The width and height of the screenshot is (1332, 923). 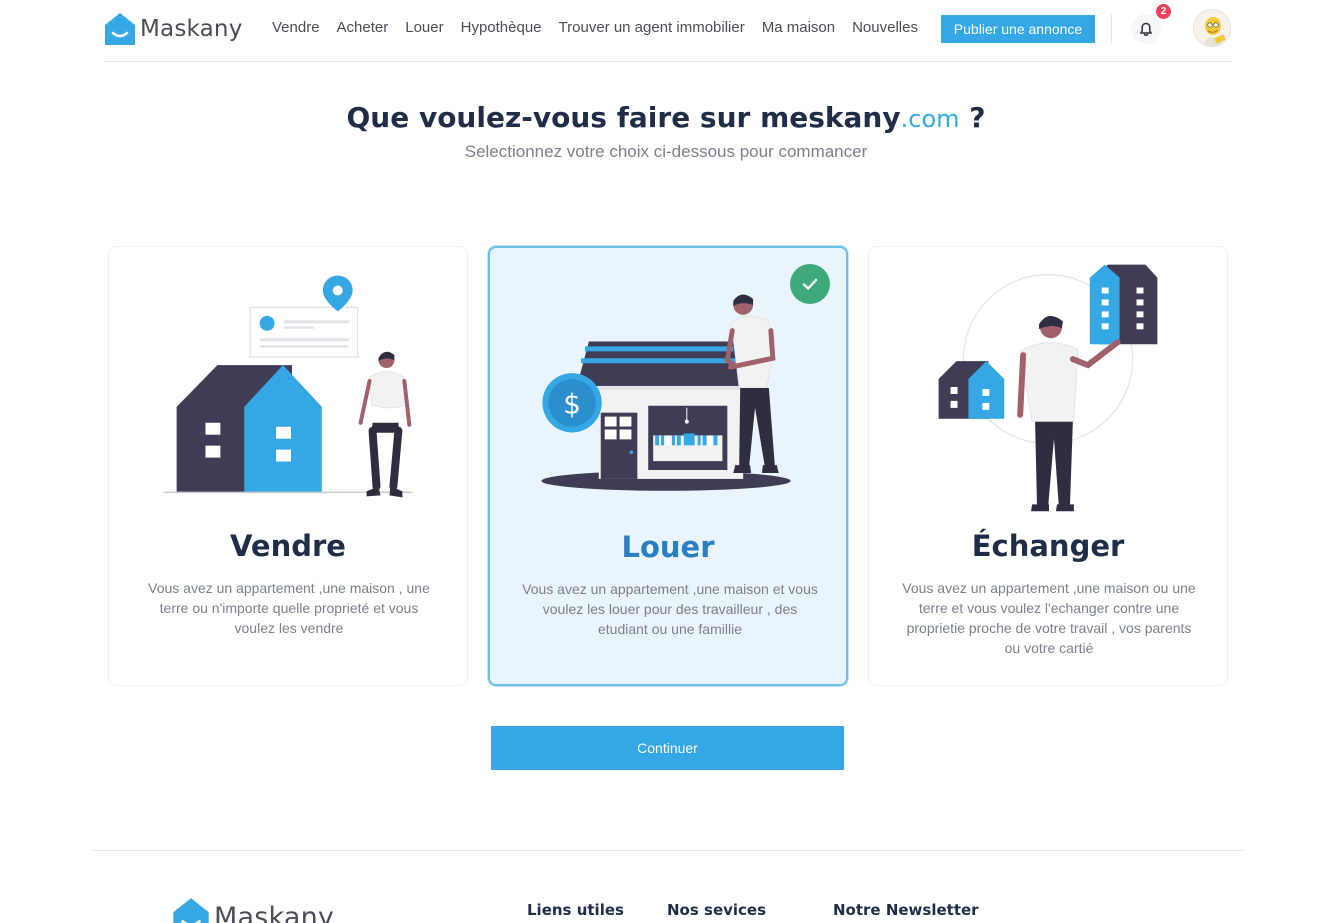 I want to click on card-title-louer: Louer, so click(x=668, y=547).